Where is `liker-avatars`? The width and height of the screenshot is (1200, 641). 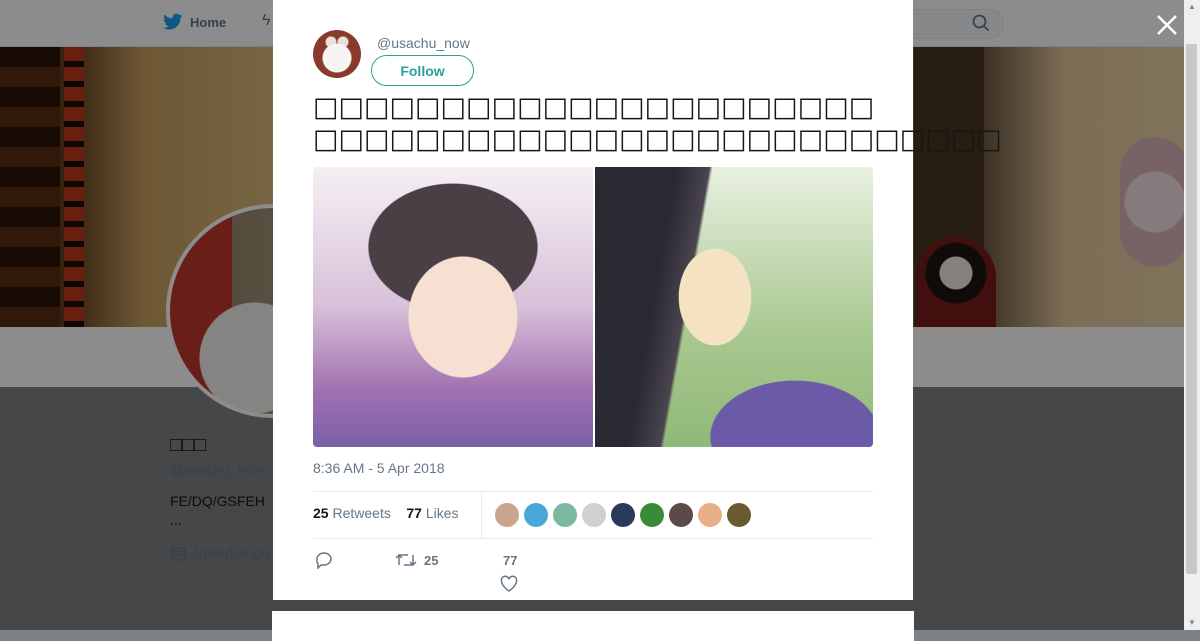 liker-avatars is located at coordinates (623, 515).